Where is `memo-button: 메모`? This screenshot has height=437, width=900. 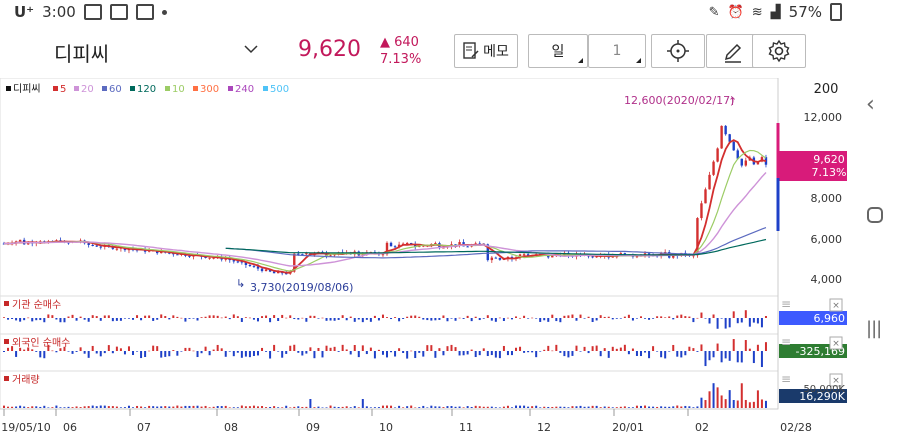
memo-button: 메모 is located at coordinates (486, 51).